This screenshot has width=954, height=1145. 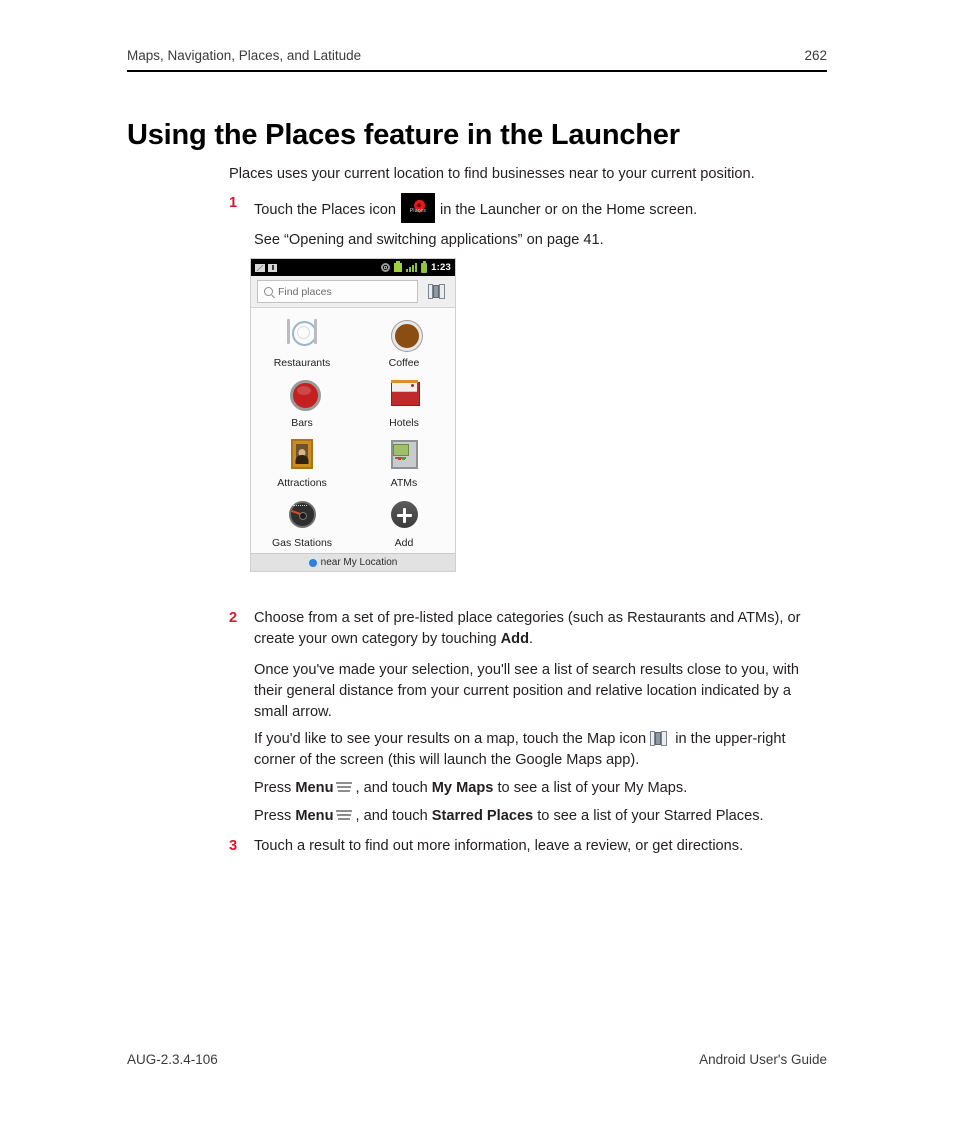 What do you see at coordinates (441, 267) in the screenshot?
I see `status-clock: 1:23` at bounding box center [441, 267].